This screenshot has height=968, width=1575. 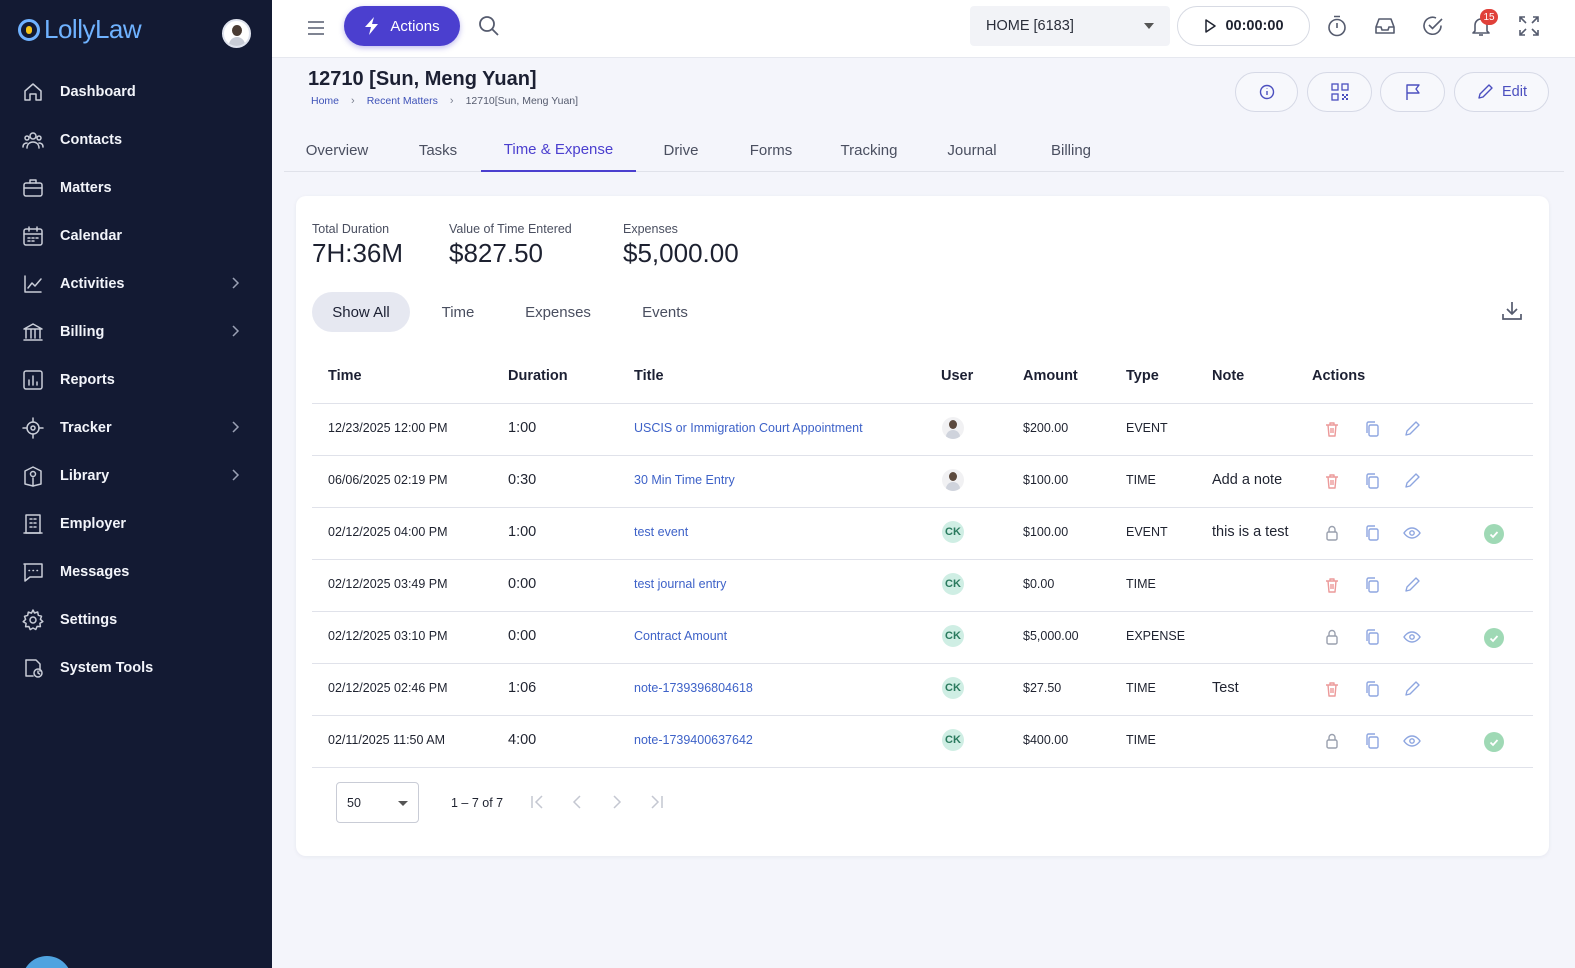 I want to click on flag-button, so click(x=1412, y=92).